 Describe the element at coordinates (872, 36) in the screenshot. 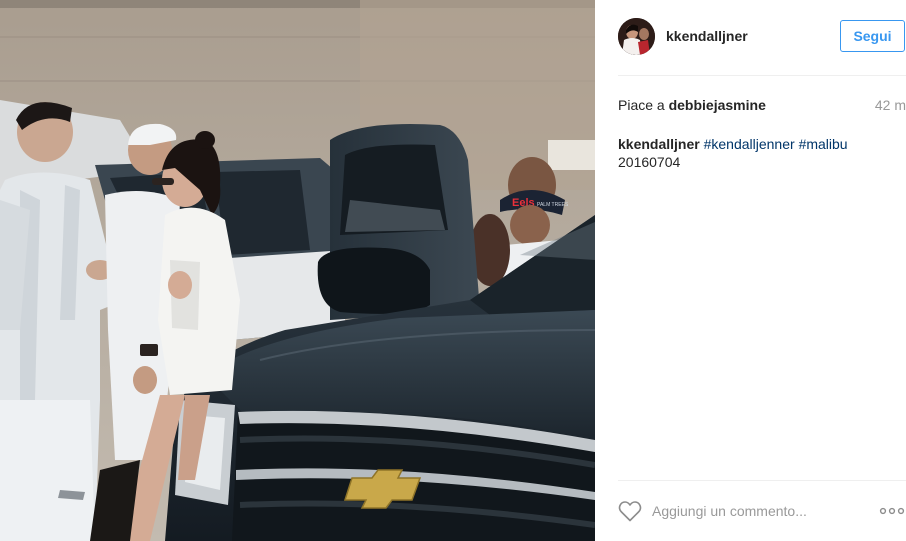

I see `follow-button: Segui` at that location.